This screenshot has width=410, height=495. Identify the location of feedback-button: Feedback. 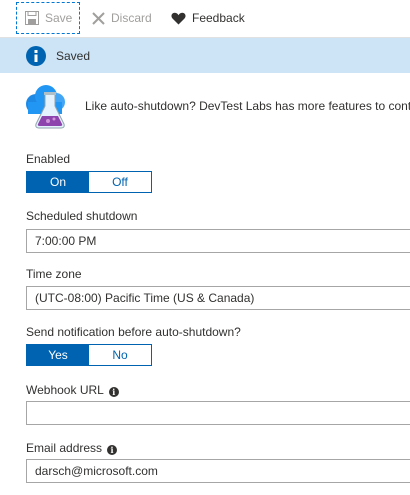
(208, 18).